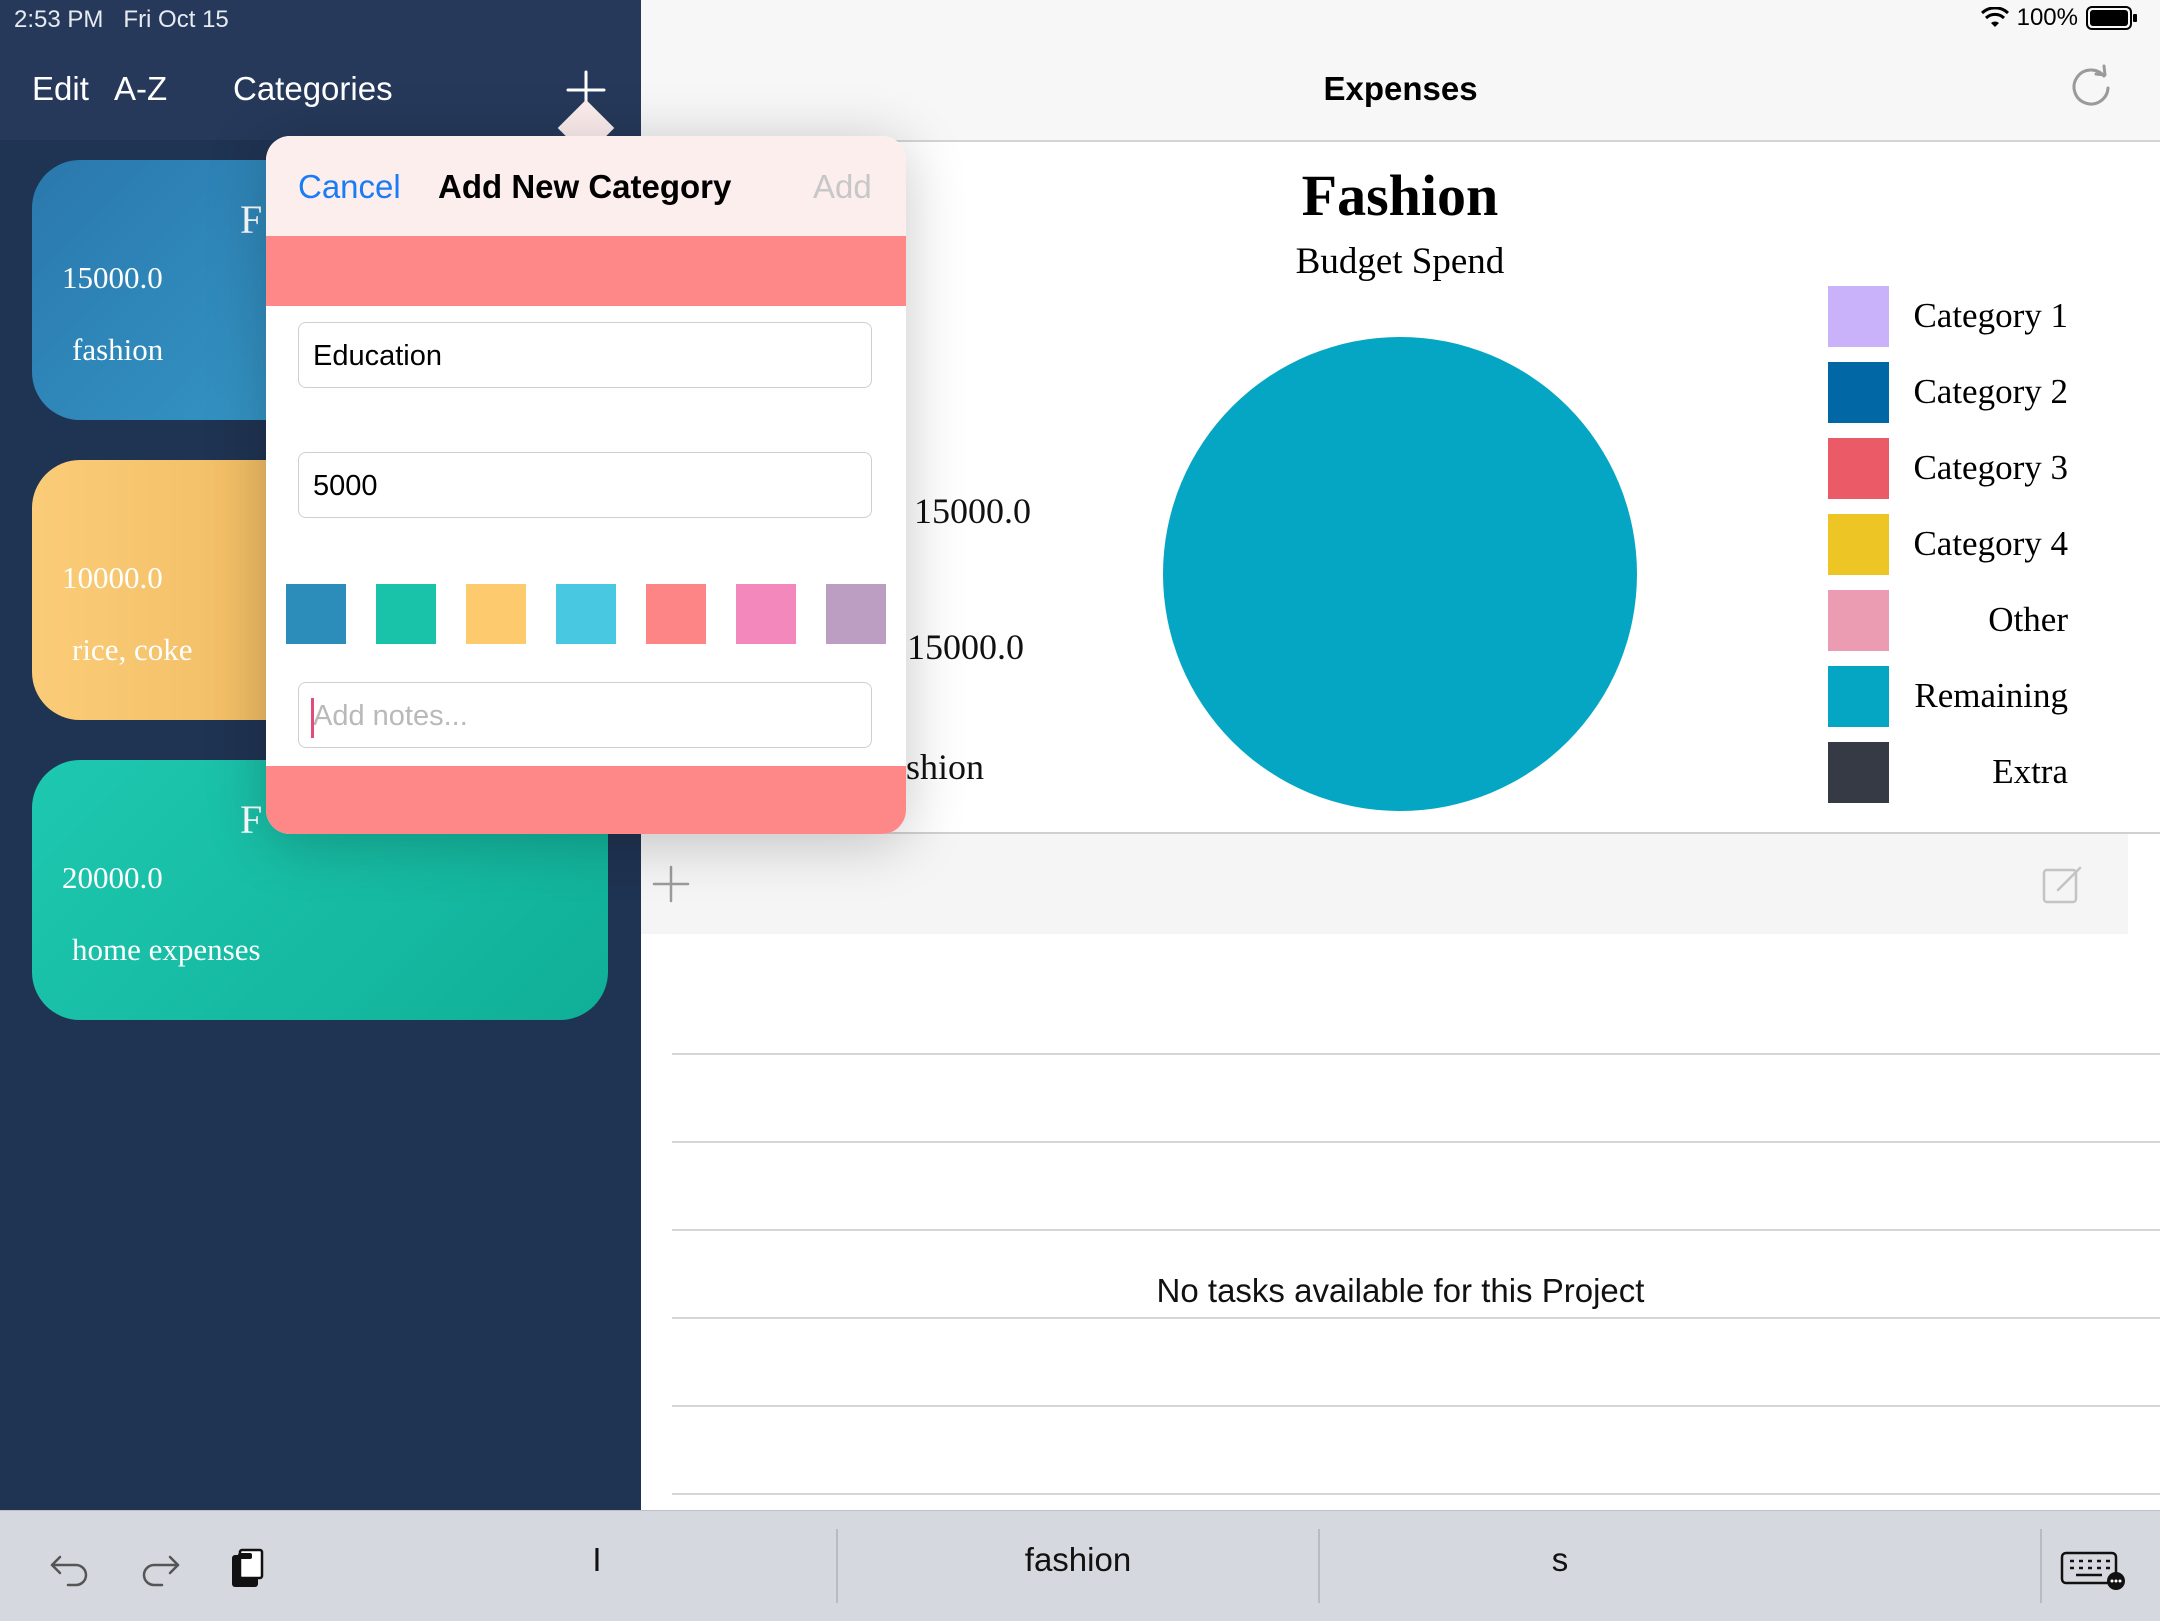 The width and height of the screenshot is (2160, 1621). I want to click on legend-item: Remaining, so click(1948, 697).